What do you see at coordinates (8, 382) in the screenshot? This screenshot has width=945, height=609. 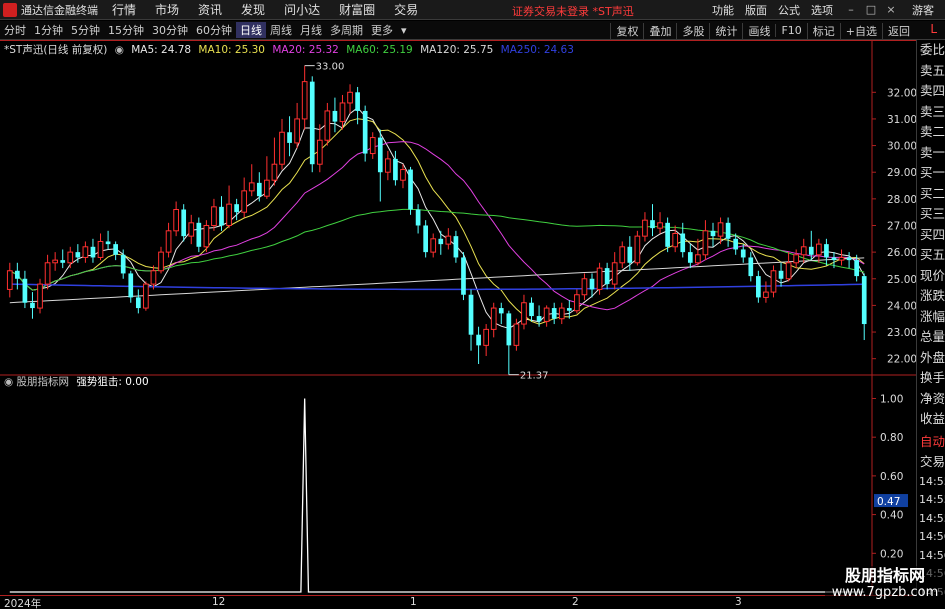 I see `indicator-toggle-icon: ◉` at bounding box center [8, 382].